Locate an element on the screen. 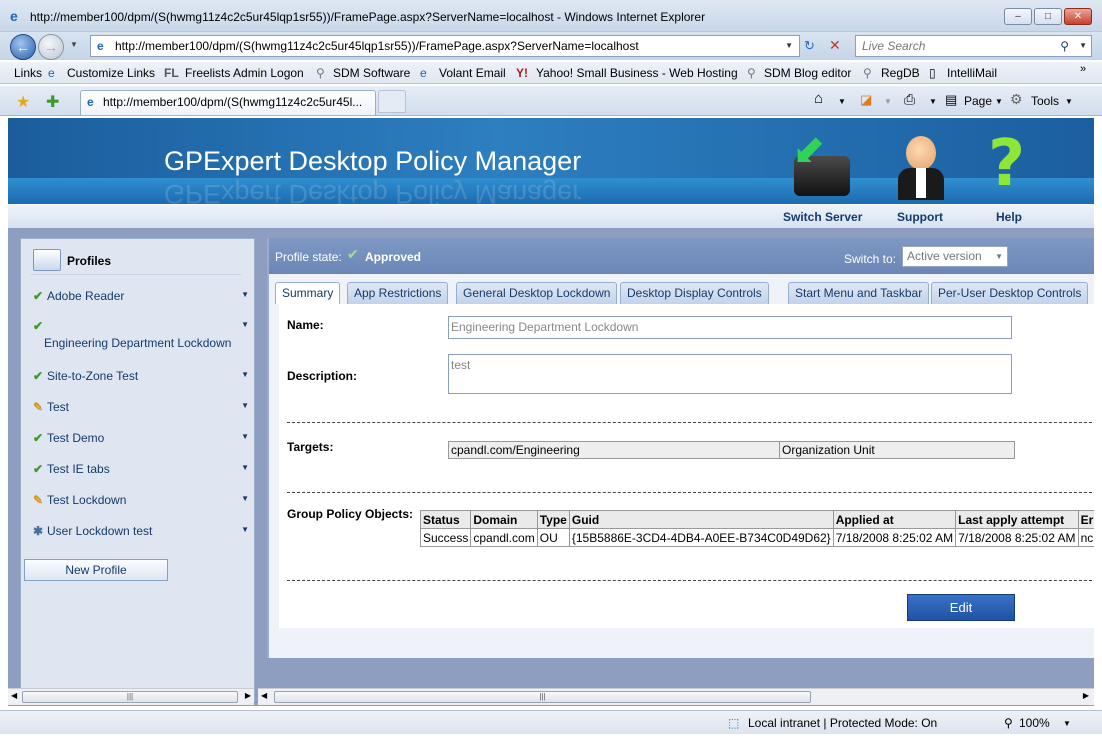 The height and width of the screenshot is (740, 1102). sidebar-horizontal-scrollbar: ◀ ||| ▶ is located at coordinates (131, 696).